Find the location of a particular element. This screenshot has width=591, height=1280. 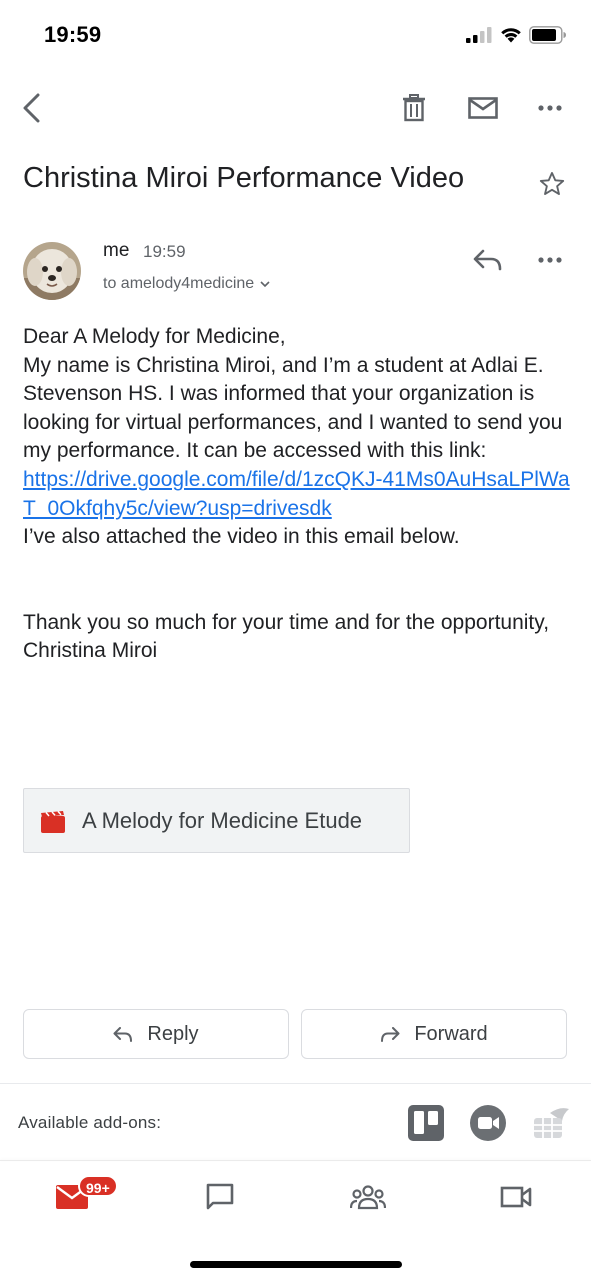

nav-meet is located at coordinates (516, 1197).